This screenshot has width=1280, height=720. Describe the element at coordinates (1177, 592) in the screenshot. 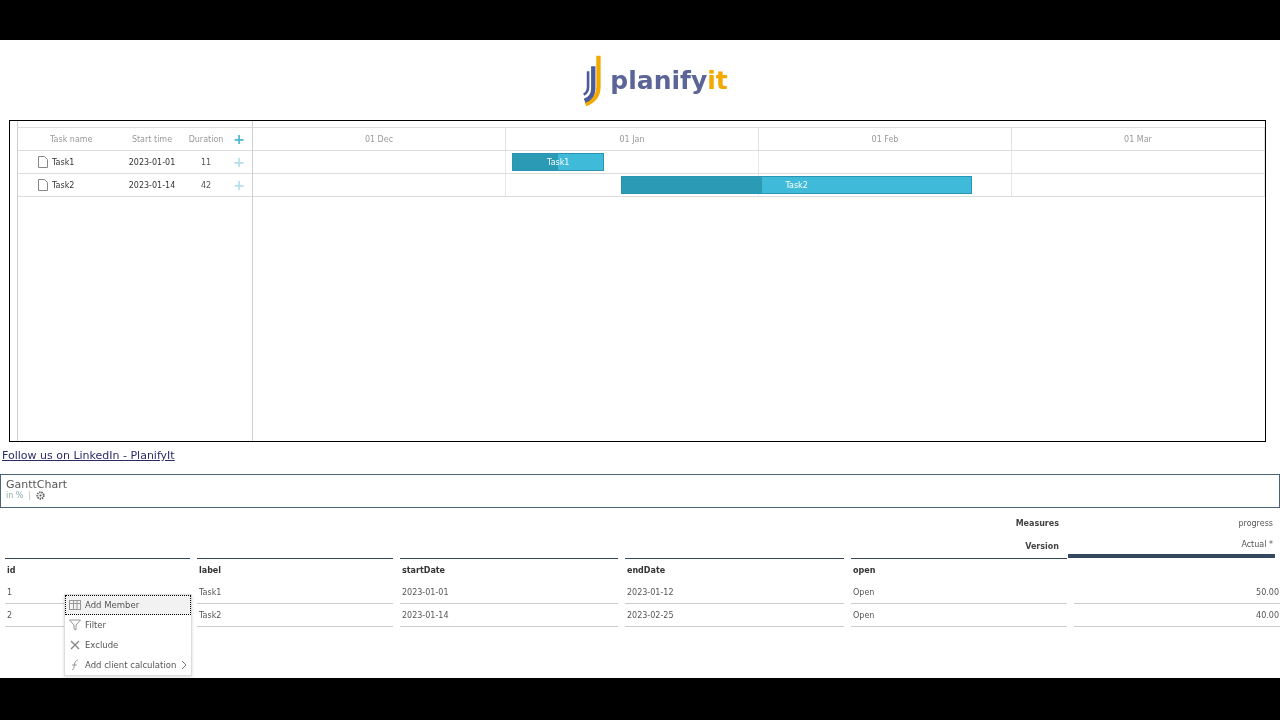

I see `table-cell: 50.00` at that location.